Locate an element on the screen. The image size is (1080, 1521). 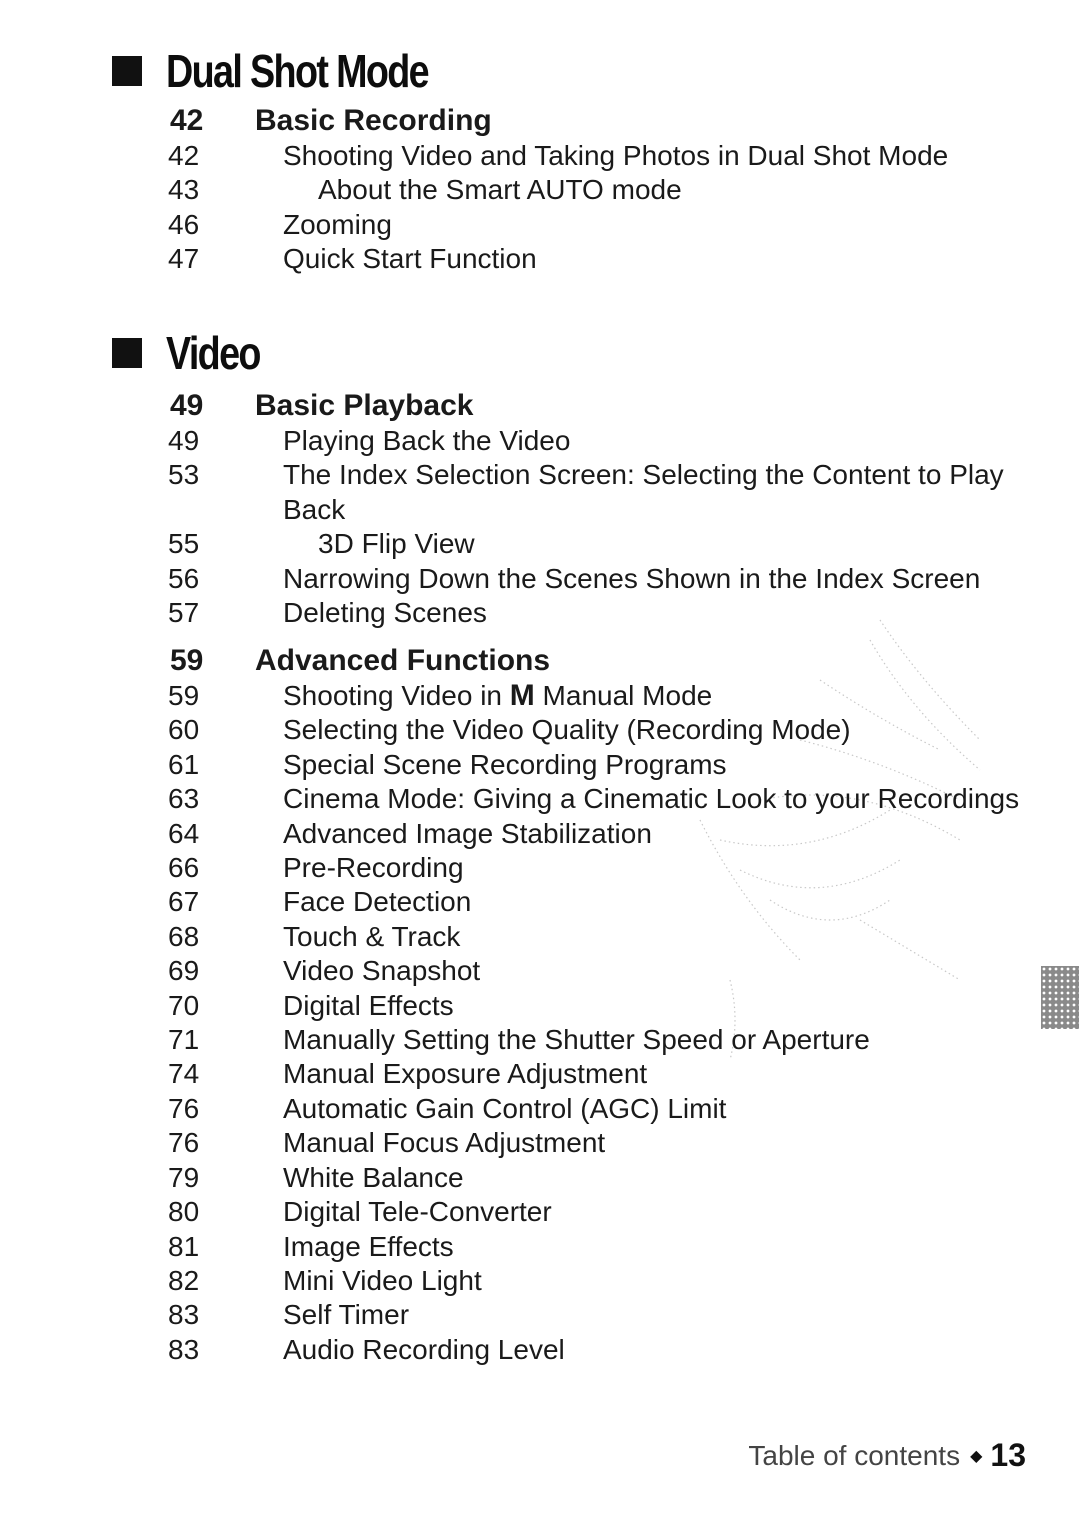
toc-entry: 61 Special Scene Recording Programs is located at coordinates (608, 765).